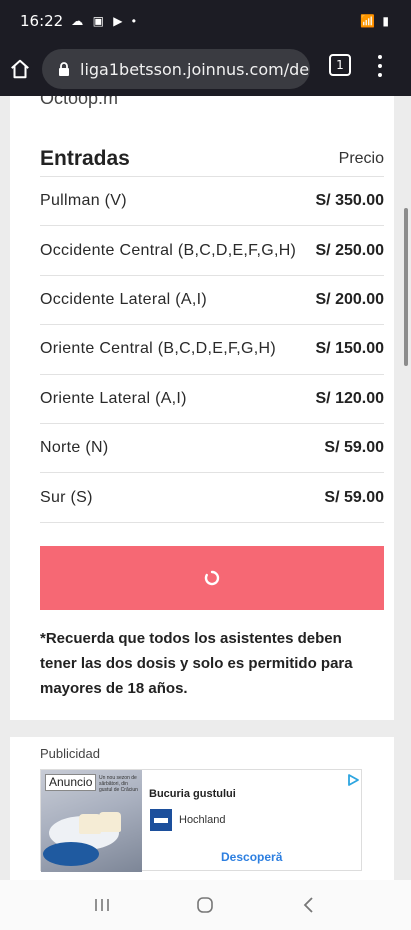 The height and width of the screenshot is (930, 411). Describe the element at coordinates (70, 753) in the screenshot. I see `ad-label: Publicidad` at that location.